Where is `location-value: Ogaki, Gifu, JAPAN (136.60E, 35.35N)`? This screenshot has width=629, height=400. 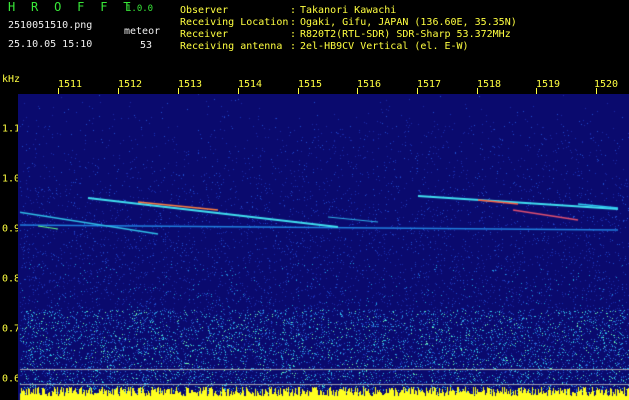 location-value: Ogaki, Gifu, JAPAN (136.60E, 35.35N) is located at coordinates (408, 22).